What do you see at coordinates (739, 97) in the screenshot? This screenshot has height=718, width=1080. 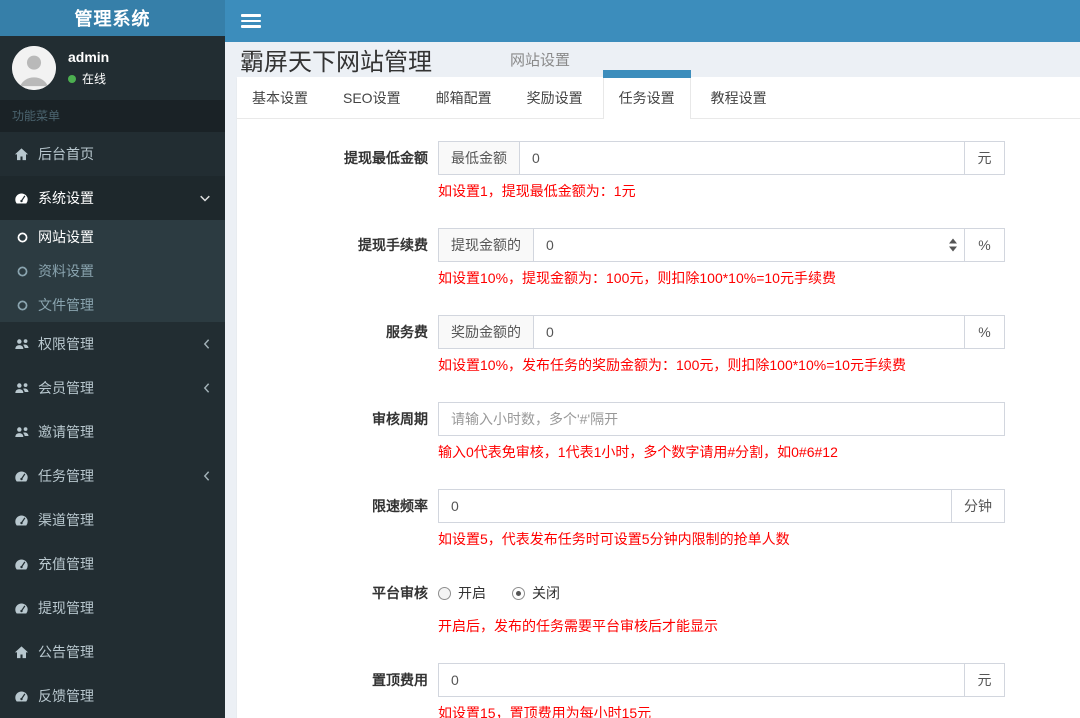 I see `tab-tutorial: 教程设置` at bounding box center [739, 97].